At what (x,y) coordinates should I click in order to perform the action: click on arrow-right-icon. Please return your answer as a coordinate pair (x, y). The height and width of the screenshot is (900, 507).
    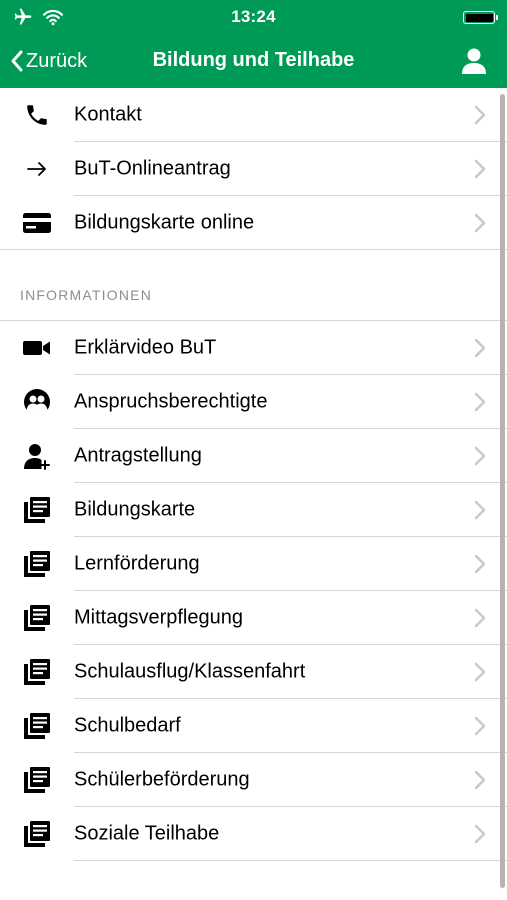
    Looking at the image, I should click on (37, 169).